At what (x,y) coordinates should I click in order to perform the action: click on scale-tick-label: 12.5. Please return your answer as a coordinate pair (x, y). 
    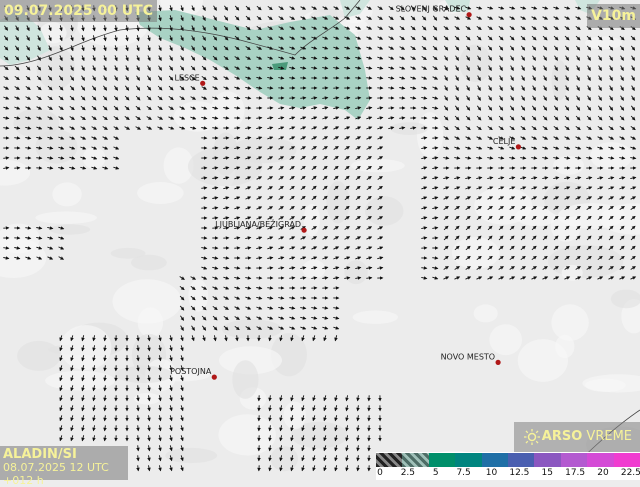
    Looking at the image, I should click on (519, 473).